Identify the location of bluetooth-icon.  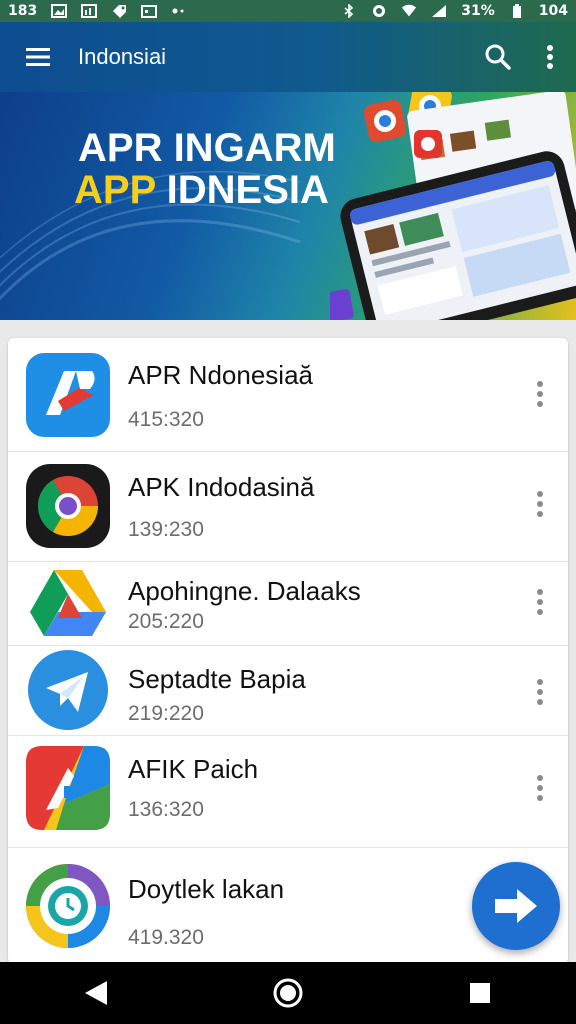
(349, 11).